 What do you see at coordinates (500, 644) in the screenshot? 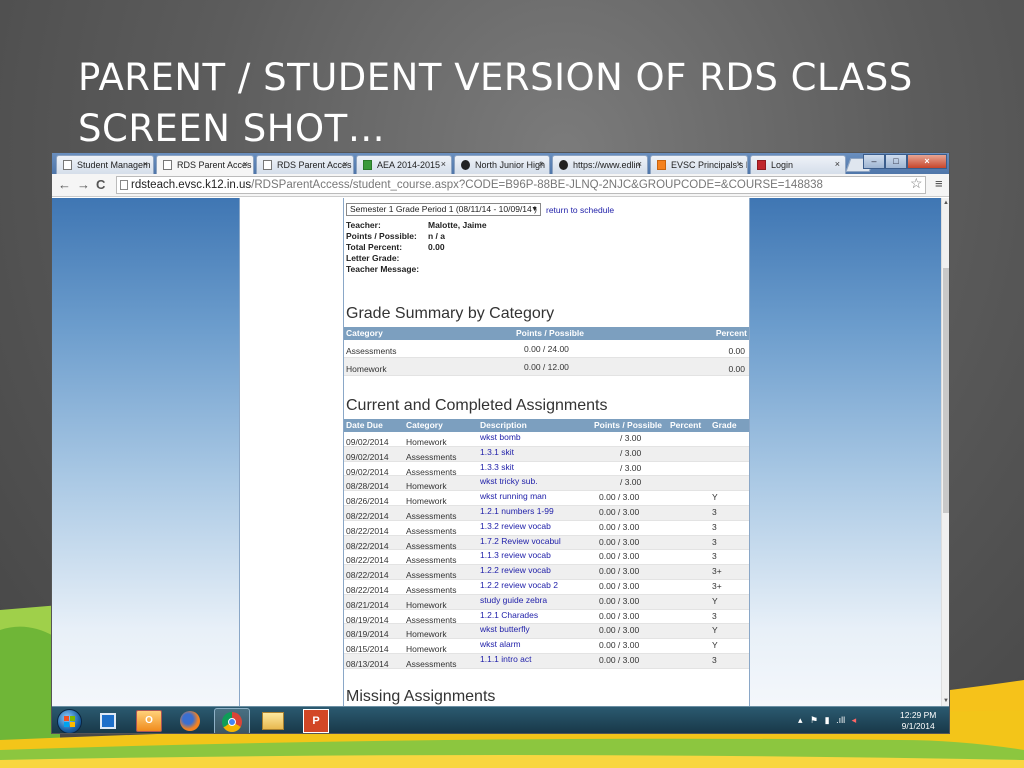
I see `assignment-description-link: wkst alarm` at bounding box center [500, 644].